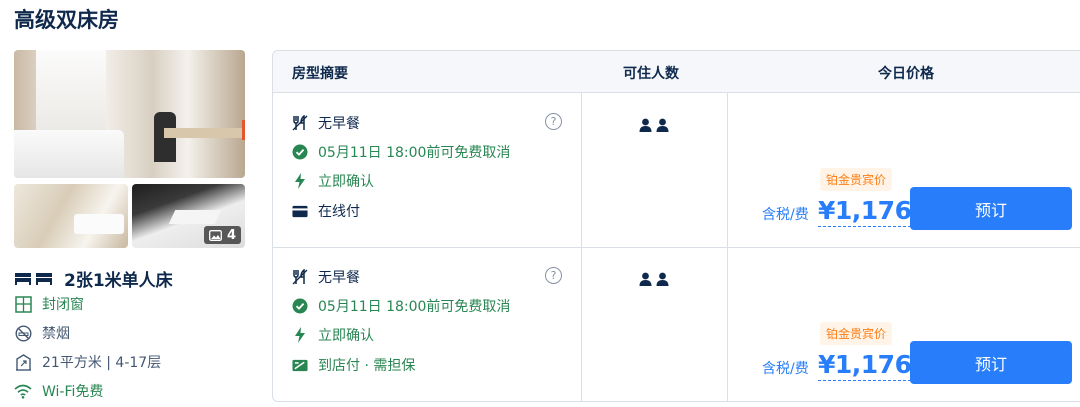  I want to click on room-photo-main, so click(129, 114).